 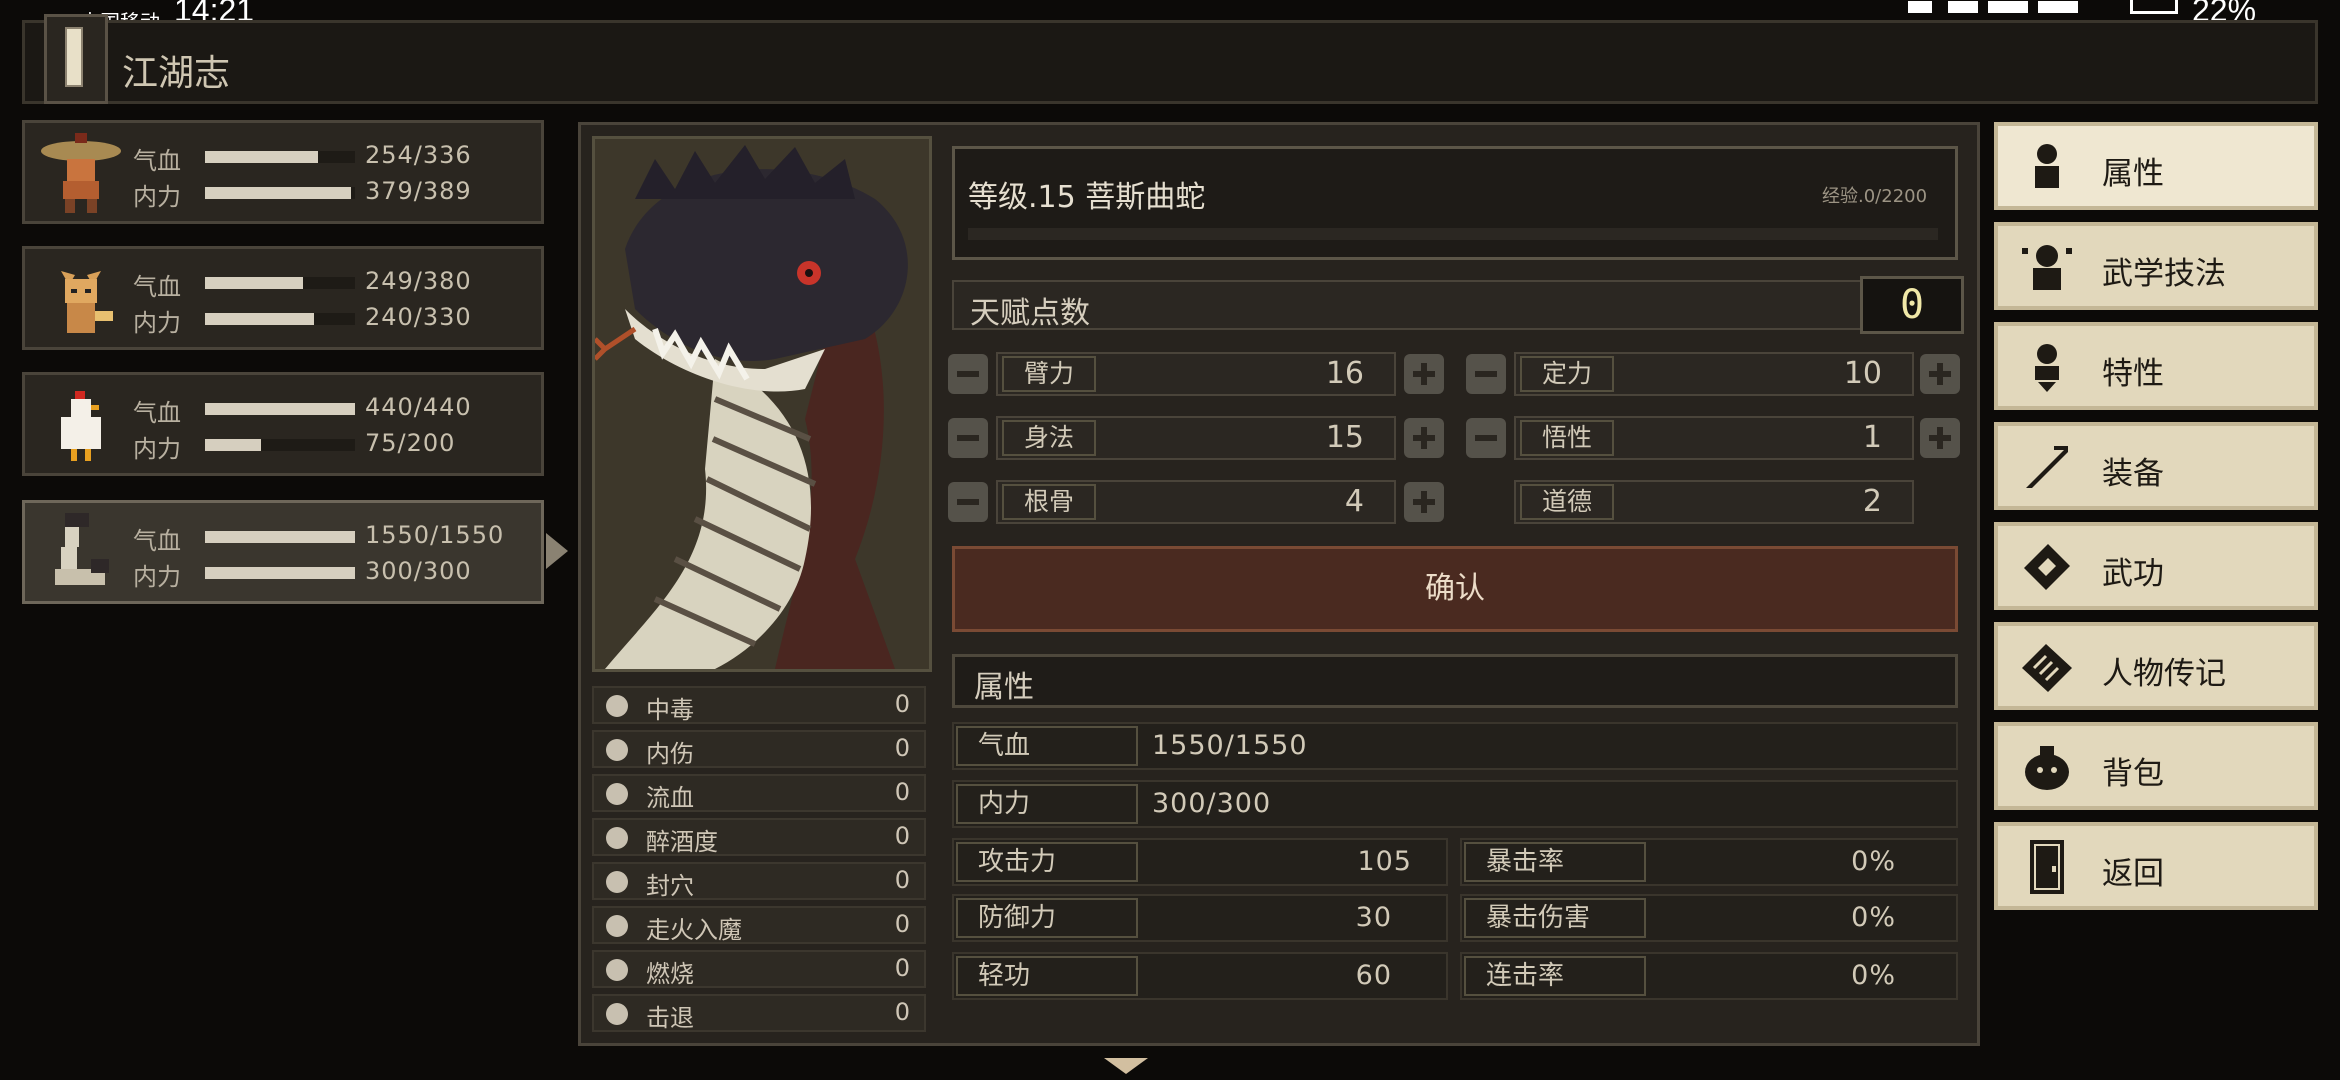 I want to click on hat-warrior-portrait-icon, so click(x=81, y=174).